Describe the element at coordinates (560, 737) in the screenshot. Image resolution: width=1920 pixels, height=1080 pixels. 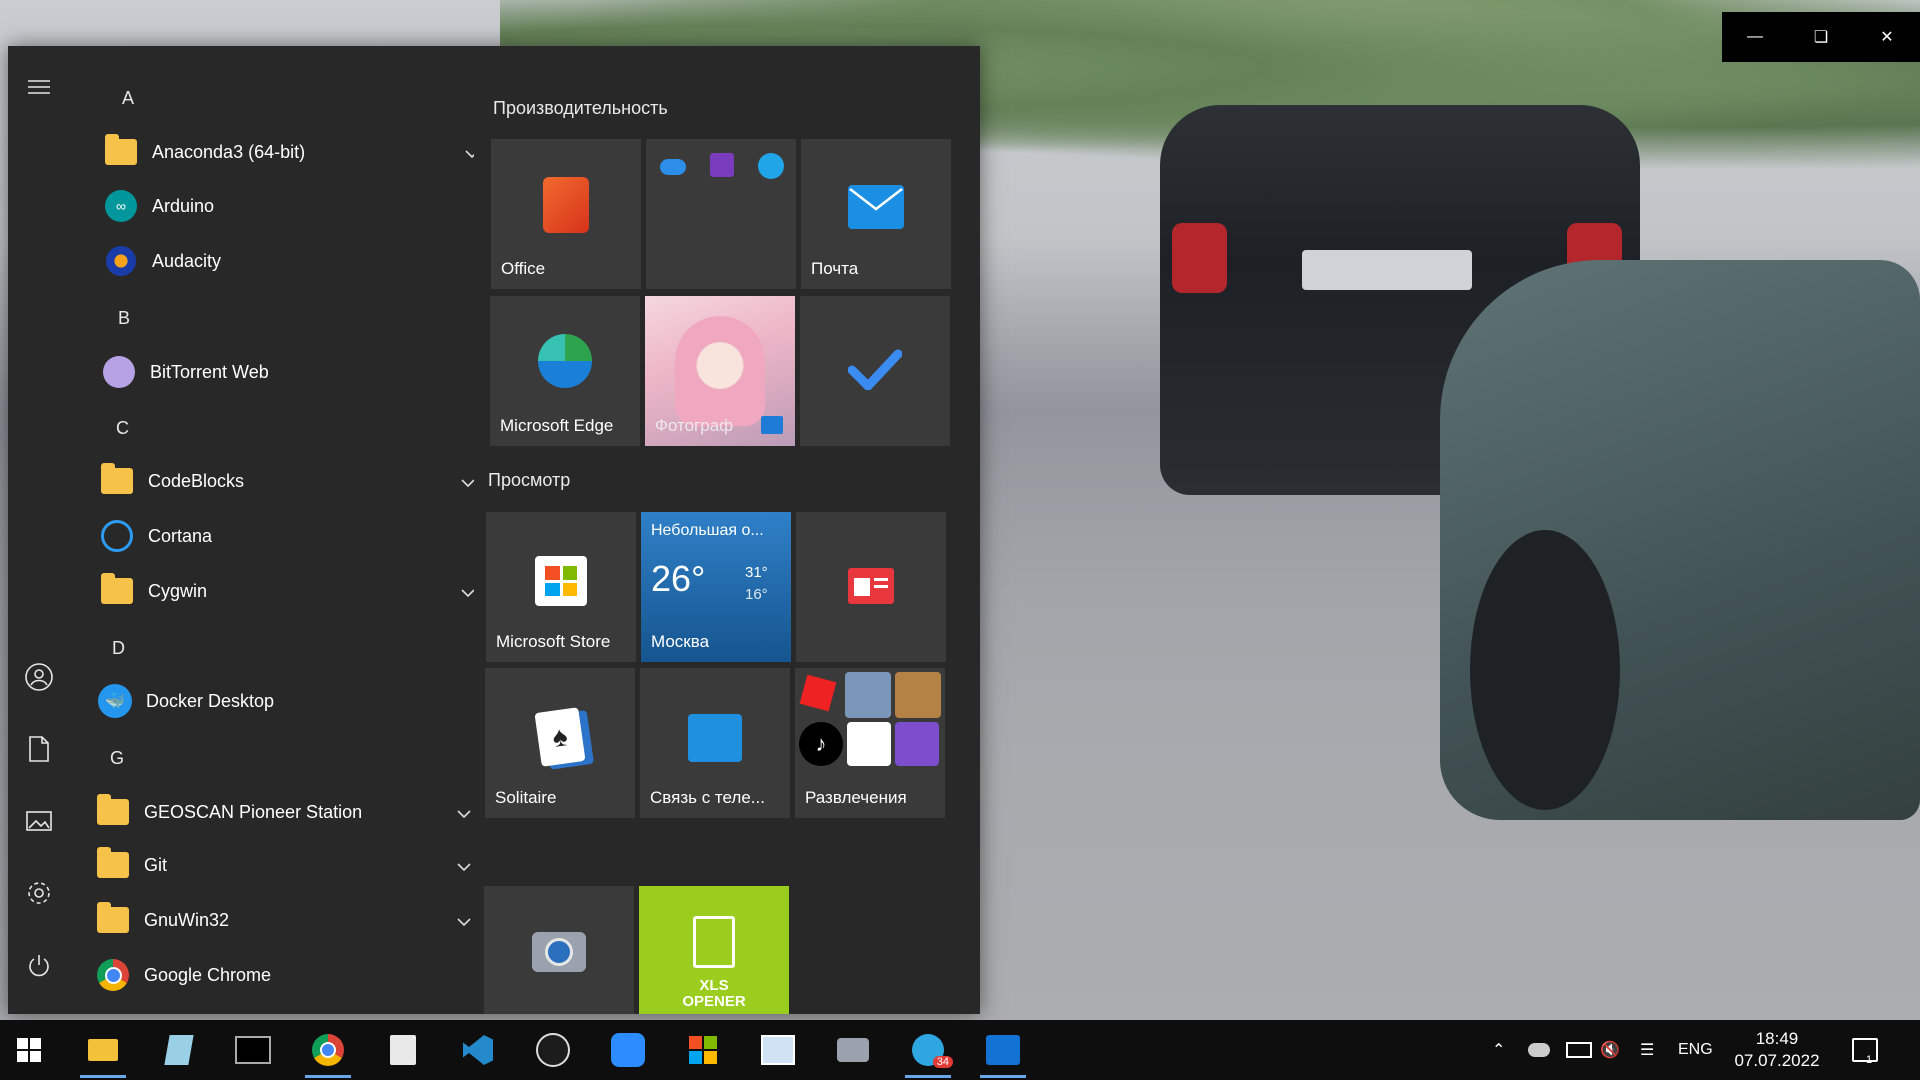
I see `solitaire-icon: ♠` at that location.